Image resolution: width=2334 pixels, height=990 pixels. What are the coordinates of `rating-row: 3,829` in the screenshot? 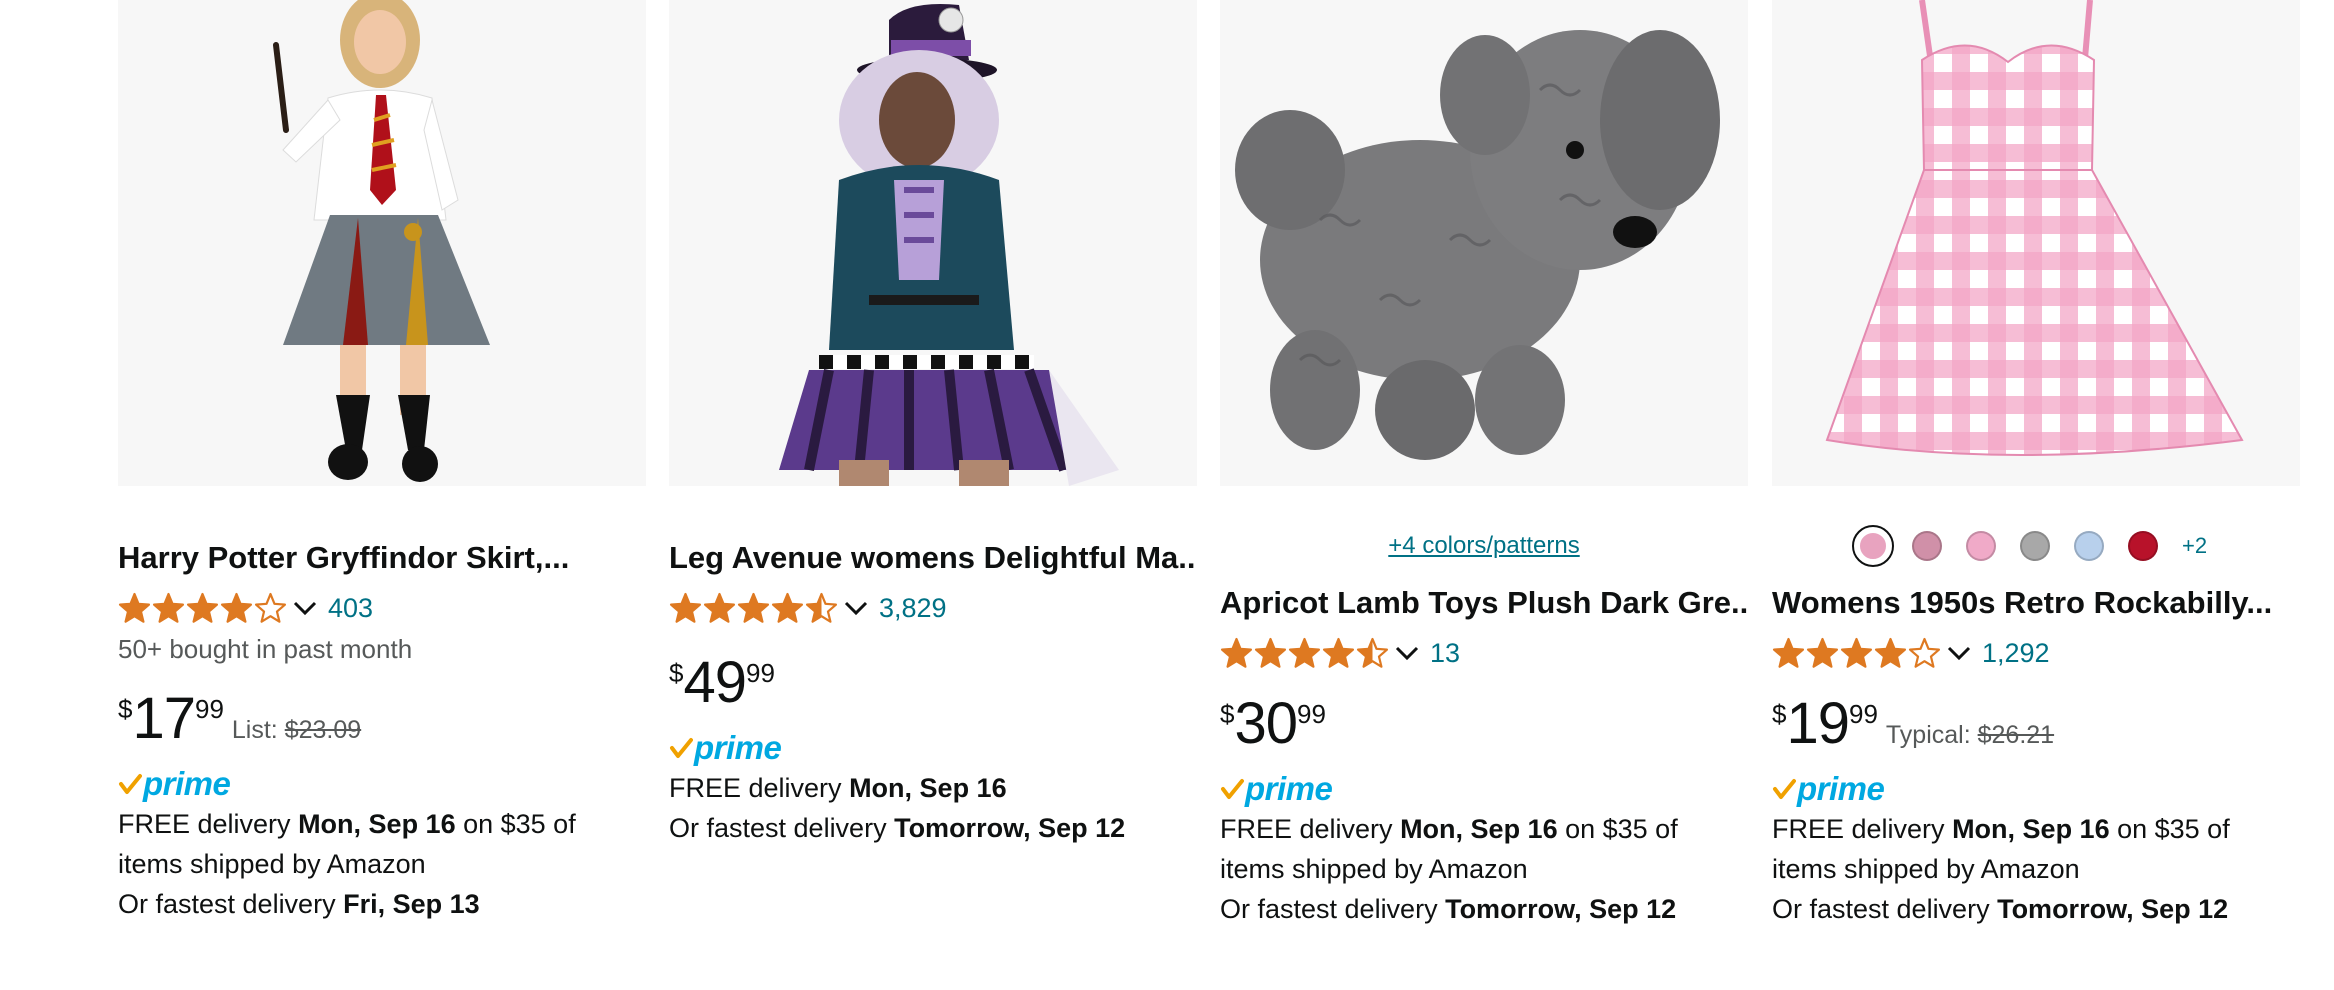 It's located at (933, 608).